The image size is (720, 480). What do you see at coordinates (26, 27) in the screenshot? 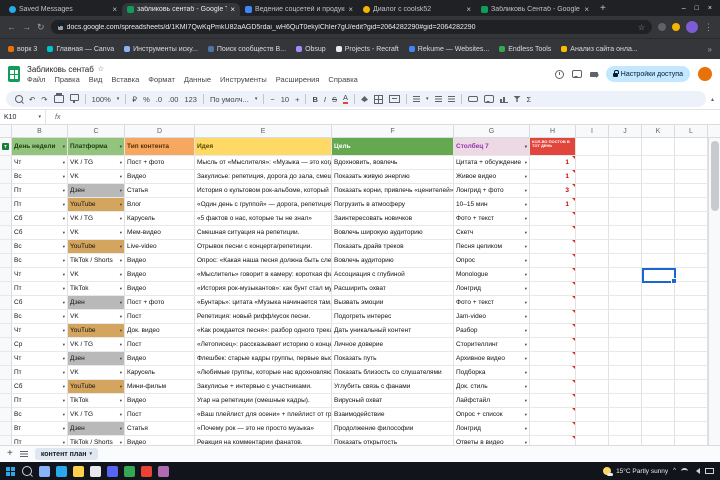
I see `forward-icon: →` at bounding box center [26, 27].